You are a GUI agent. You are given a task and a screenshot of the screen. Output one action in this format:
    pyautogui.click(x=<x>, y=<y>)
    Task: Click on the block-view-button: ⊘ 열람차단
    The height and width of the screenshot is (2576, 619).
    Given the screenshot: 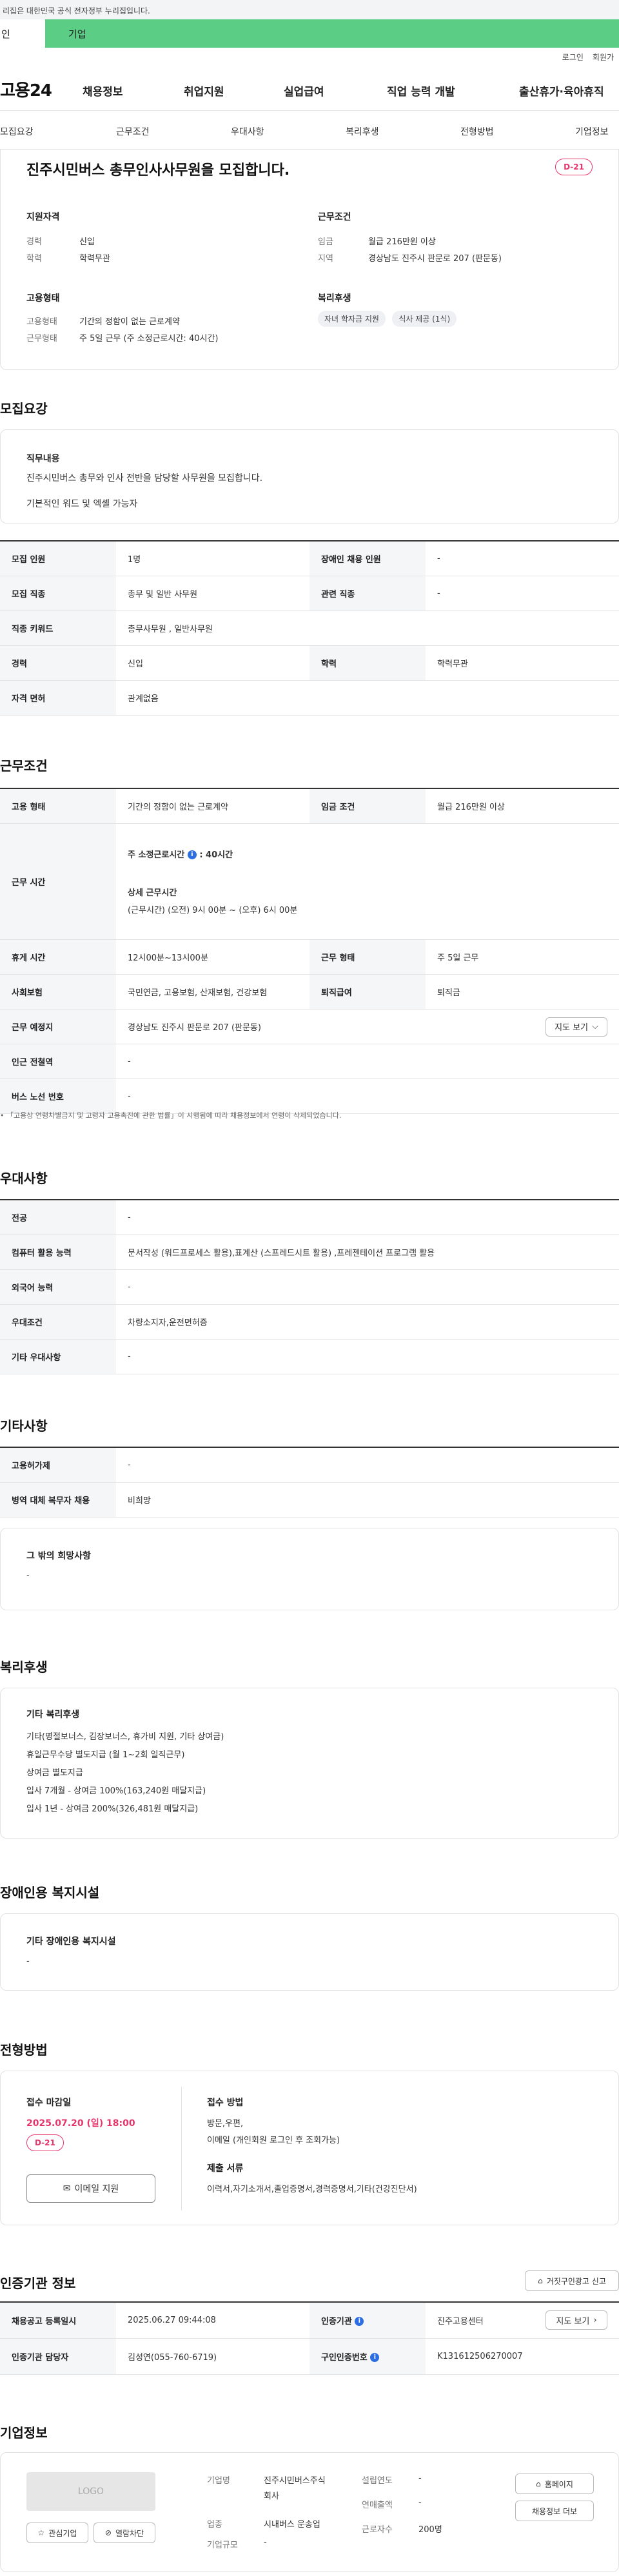 What is the action you would take?
    pyautogui.click(x=124, y=2533)
    